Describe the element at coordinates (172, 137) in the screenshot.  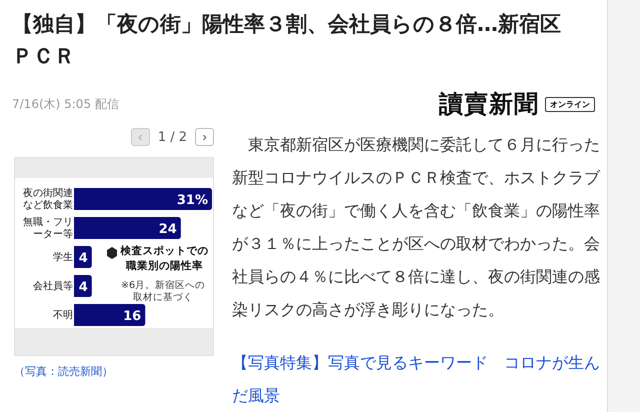
I see `page-counter: 1 / 2` at that location.